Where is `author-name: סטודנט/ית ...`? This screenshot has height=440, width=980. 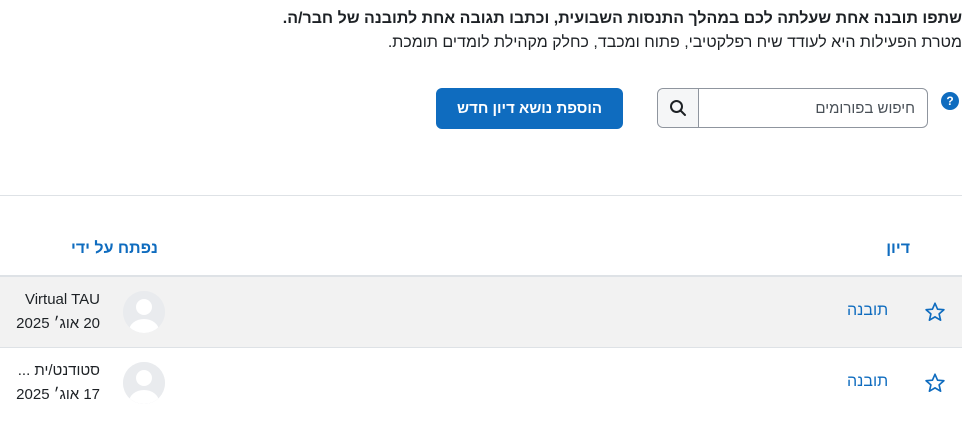
author-name: סטודנט/ית ... is located at coordinates (59, 370).